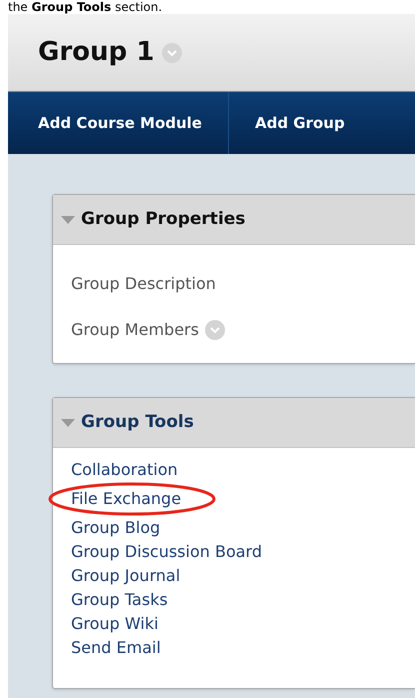 The image size is (415, 698). I want to click on panel-header: Group Properties, so click(234, 220).